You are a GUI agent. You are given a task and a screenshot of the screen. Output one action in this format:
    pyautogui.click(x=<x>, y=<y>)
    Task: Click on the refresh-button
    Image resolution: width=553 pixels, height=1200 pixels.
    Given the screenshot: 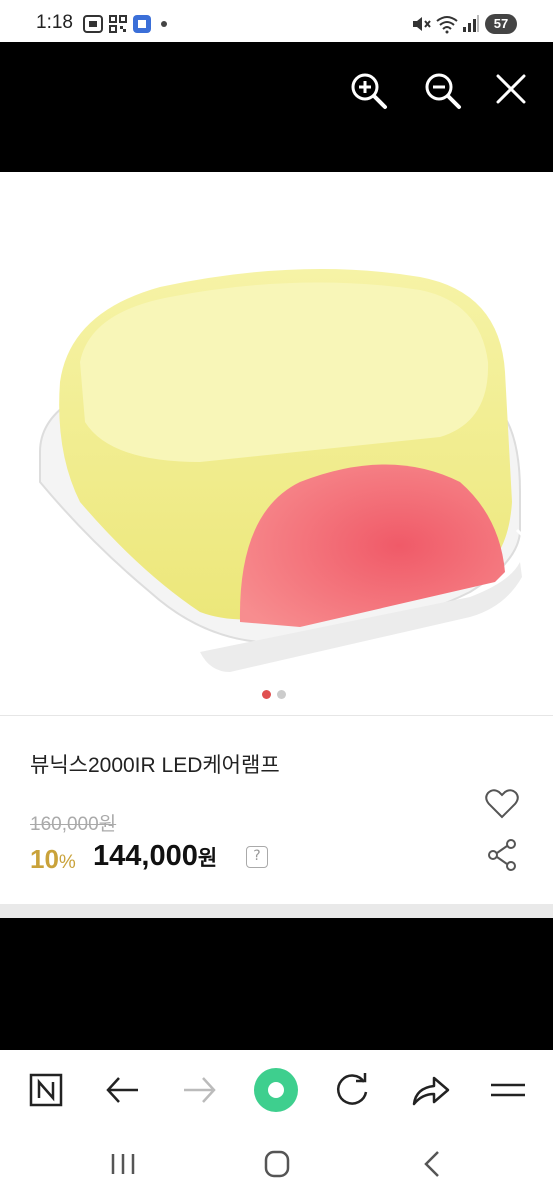 What is the action you would take?
    pyautogui.click(x=352, y=1090)
    